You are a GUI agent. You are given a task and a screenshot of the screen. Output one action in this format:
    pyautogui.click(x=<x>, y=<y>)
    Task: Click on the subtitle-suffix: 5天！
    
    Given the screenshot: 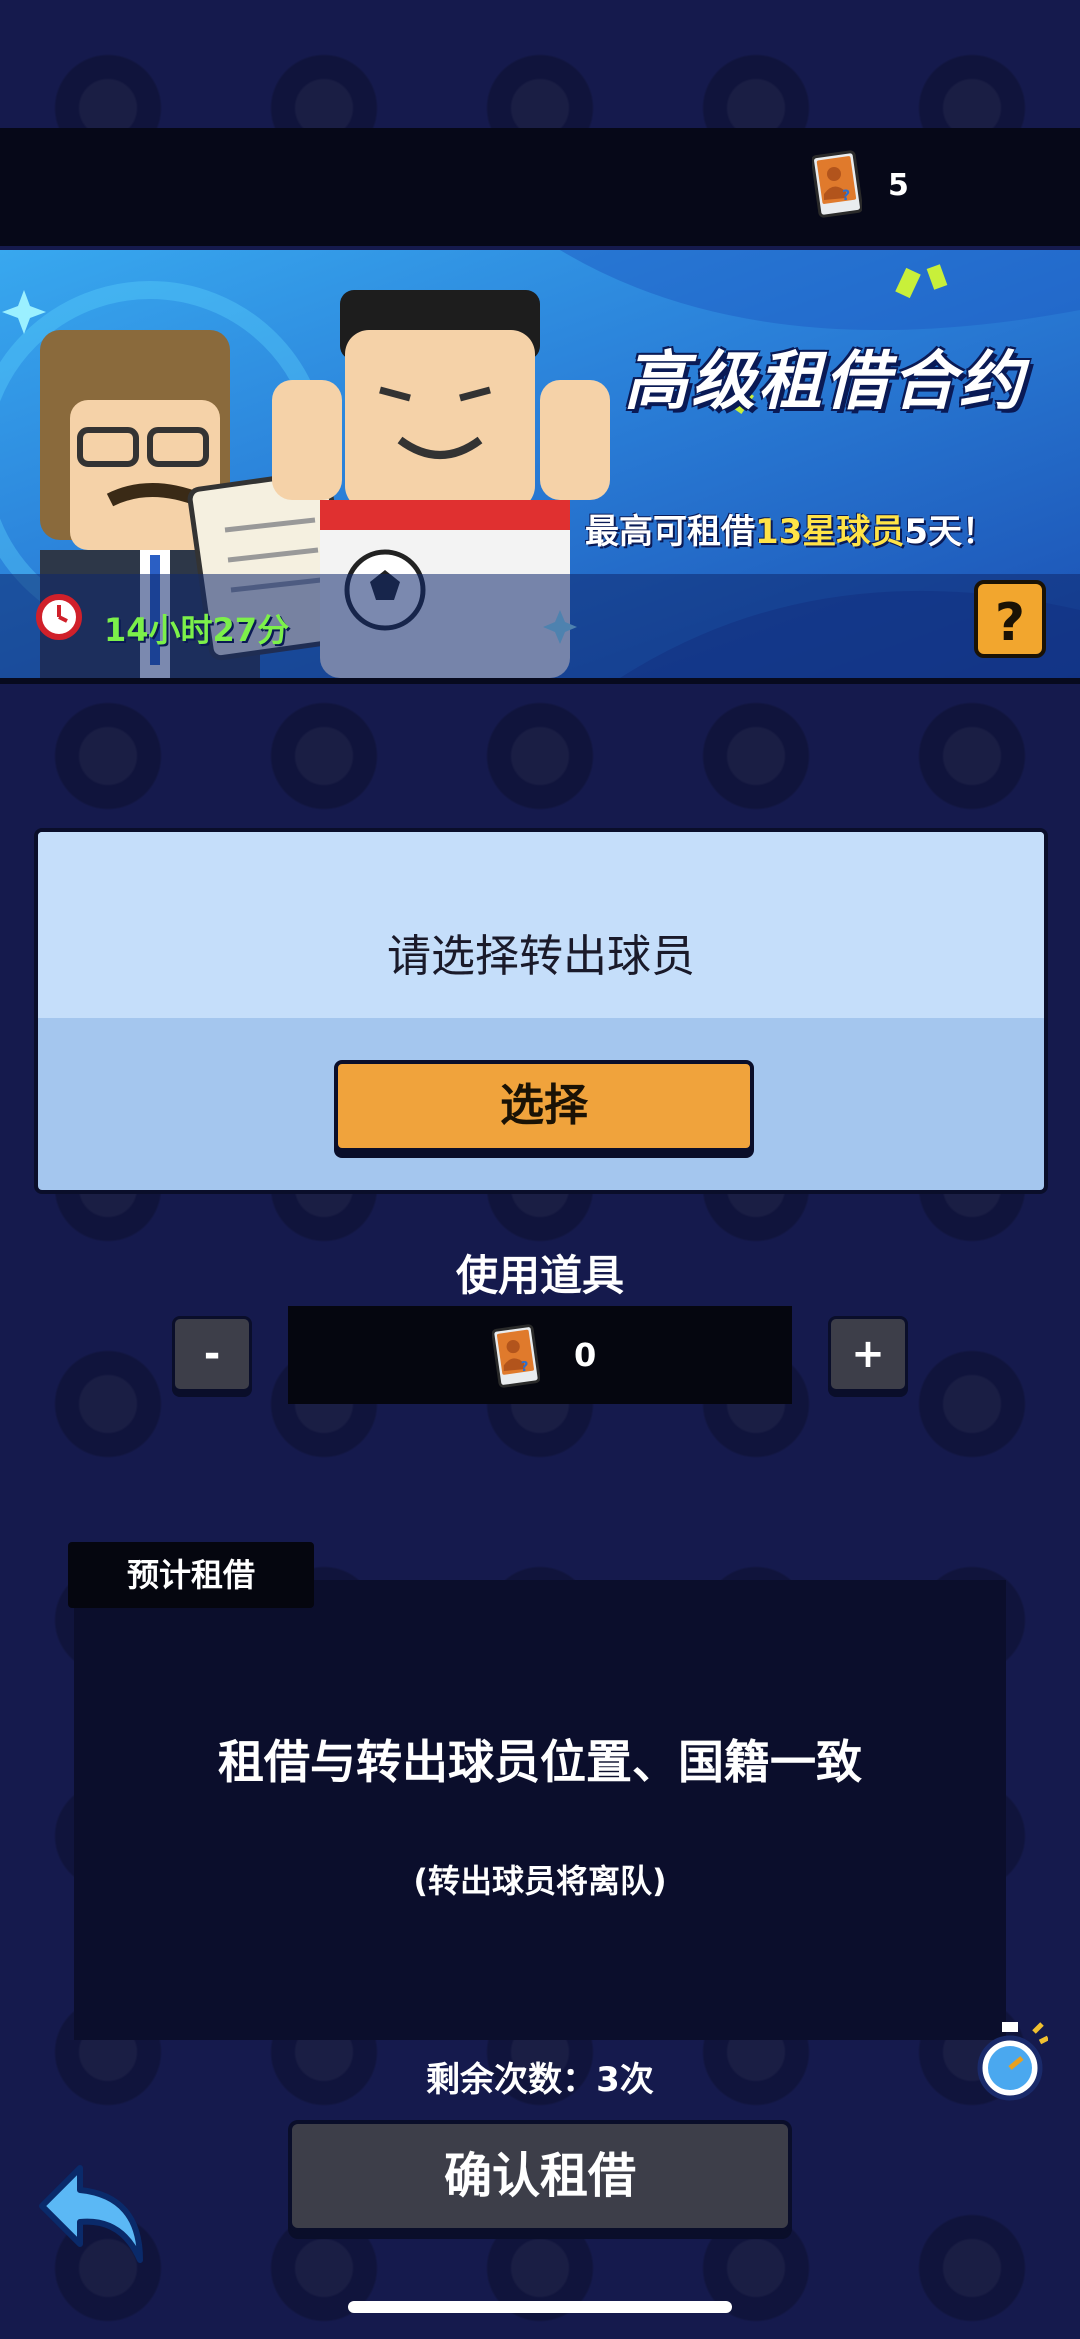 What is the action you would take?
    pyautogui.click(x=950, y=532)
    